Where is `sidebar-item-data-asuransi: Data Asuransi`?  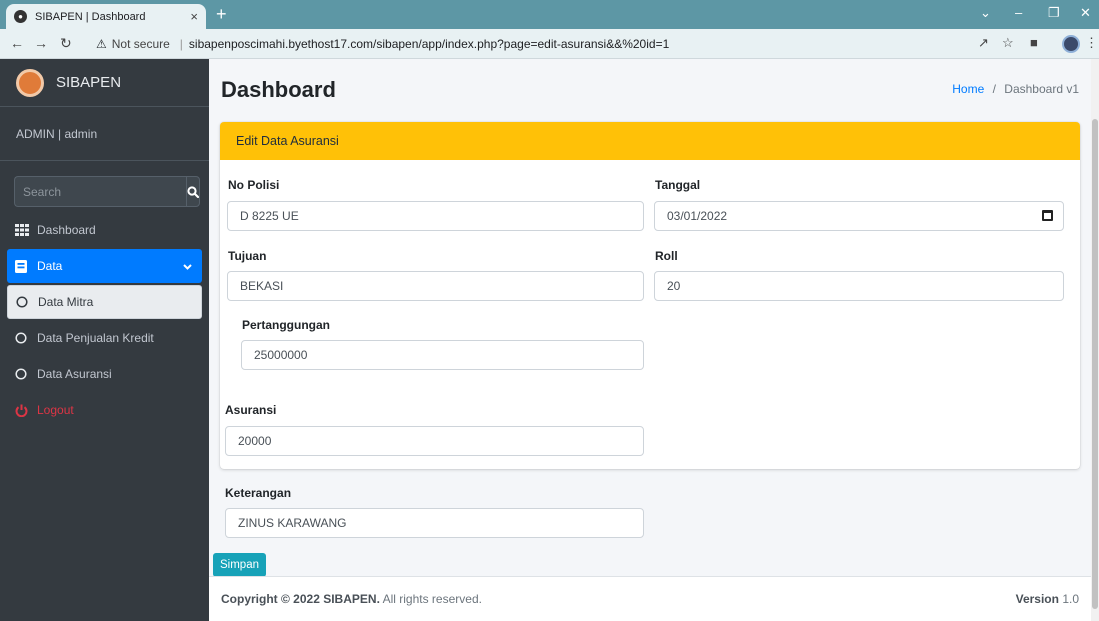 sidebar-item-data-asuransi: Data Asuransi is located at coordinates (104, 374).